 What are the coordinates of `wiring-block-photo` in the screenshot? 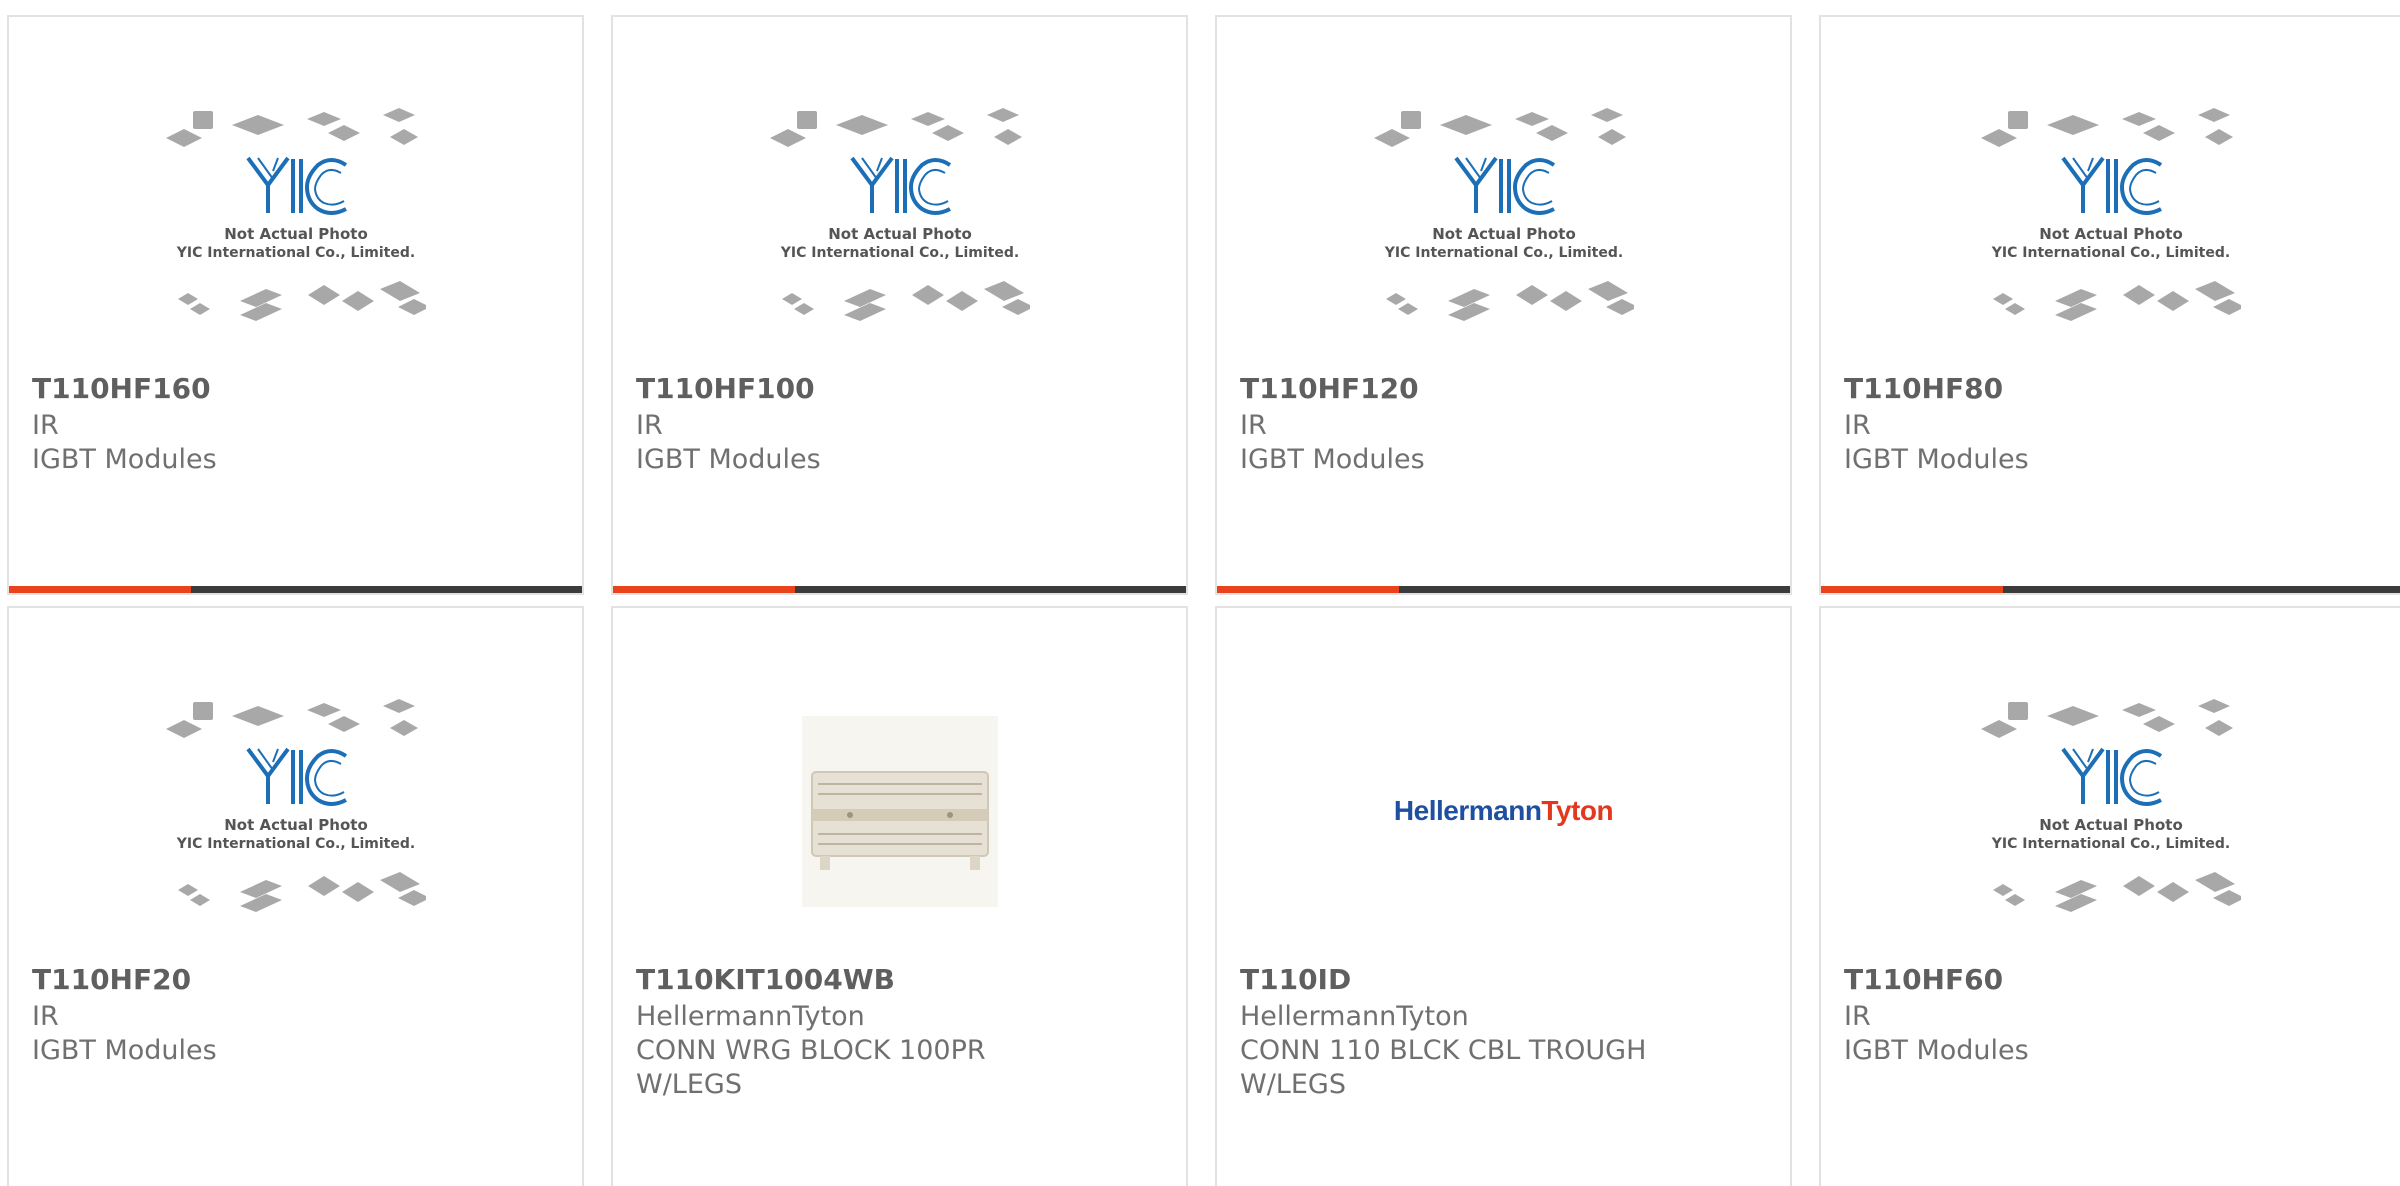 It's located at (899, 811).